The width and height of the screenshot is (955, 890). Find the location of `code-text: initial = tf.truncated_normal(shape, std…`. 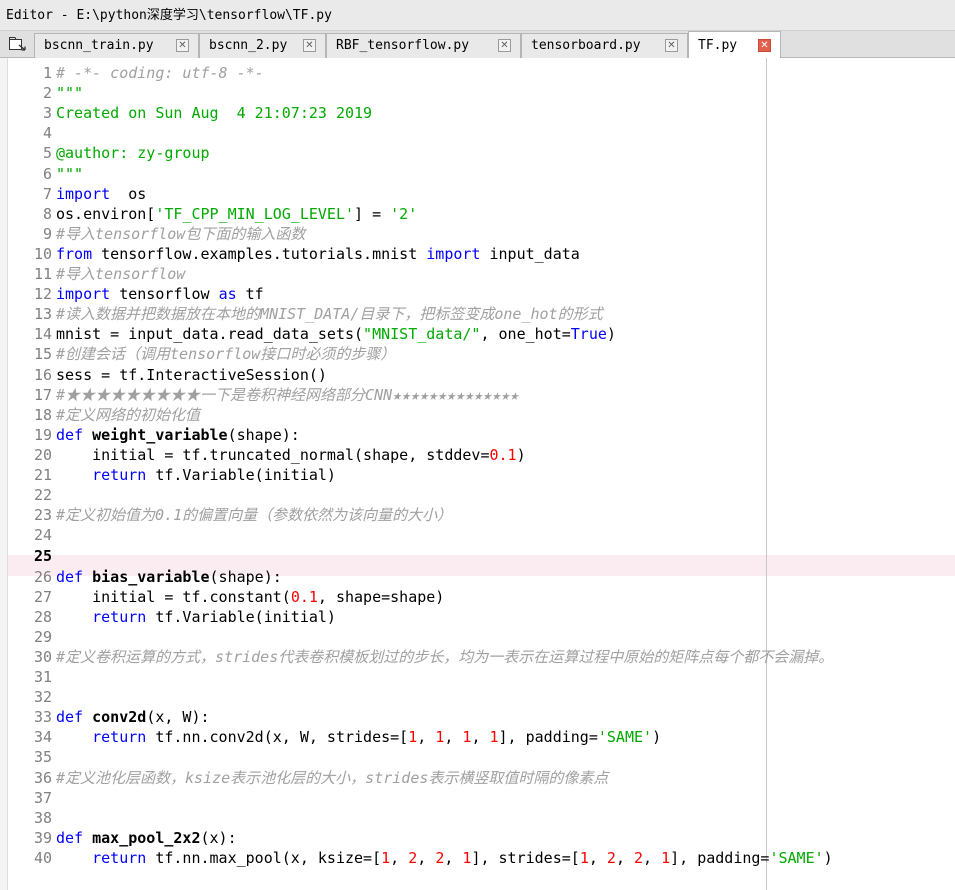

code-text: initial = tf.truncated_normal(shape, std… is located at coordinates (291, 455).